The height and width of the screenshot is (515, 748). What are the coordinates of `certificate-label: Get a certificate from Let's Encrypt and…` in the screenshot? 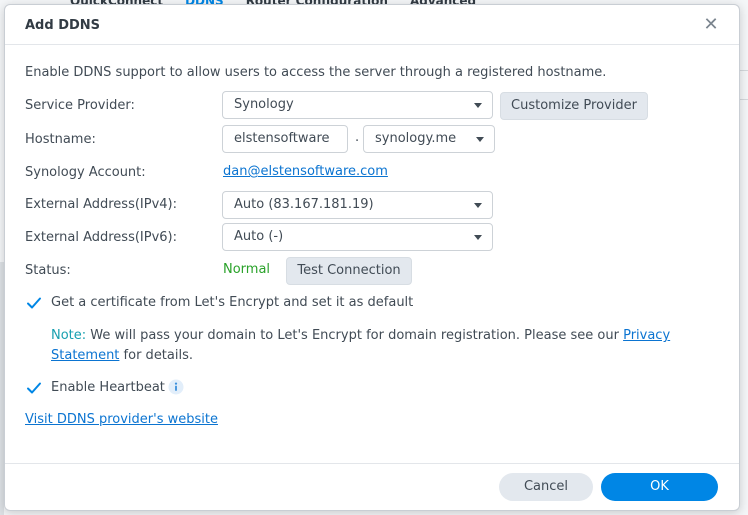 It's located at (232, 302).